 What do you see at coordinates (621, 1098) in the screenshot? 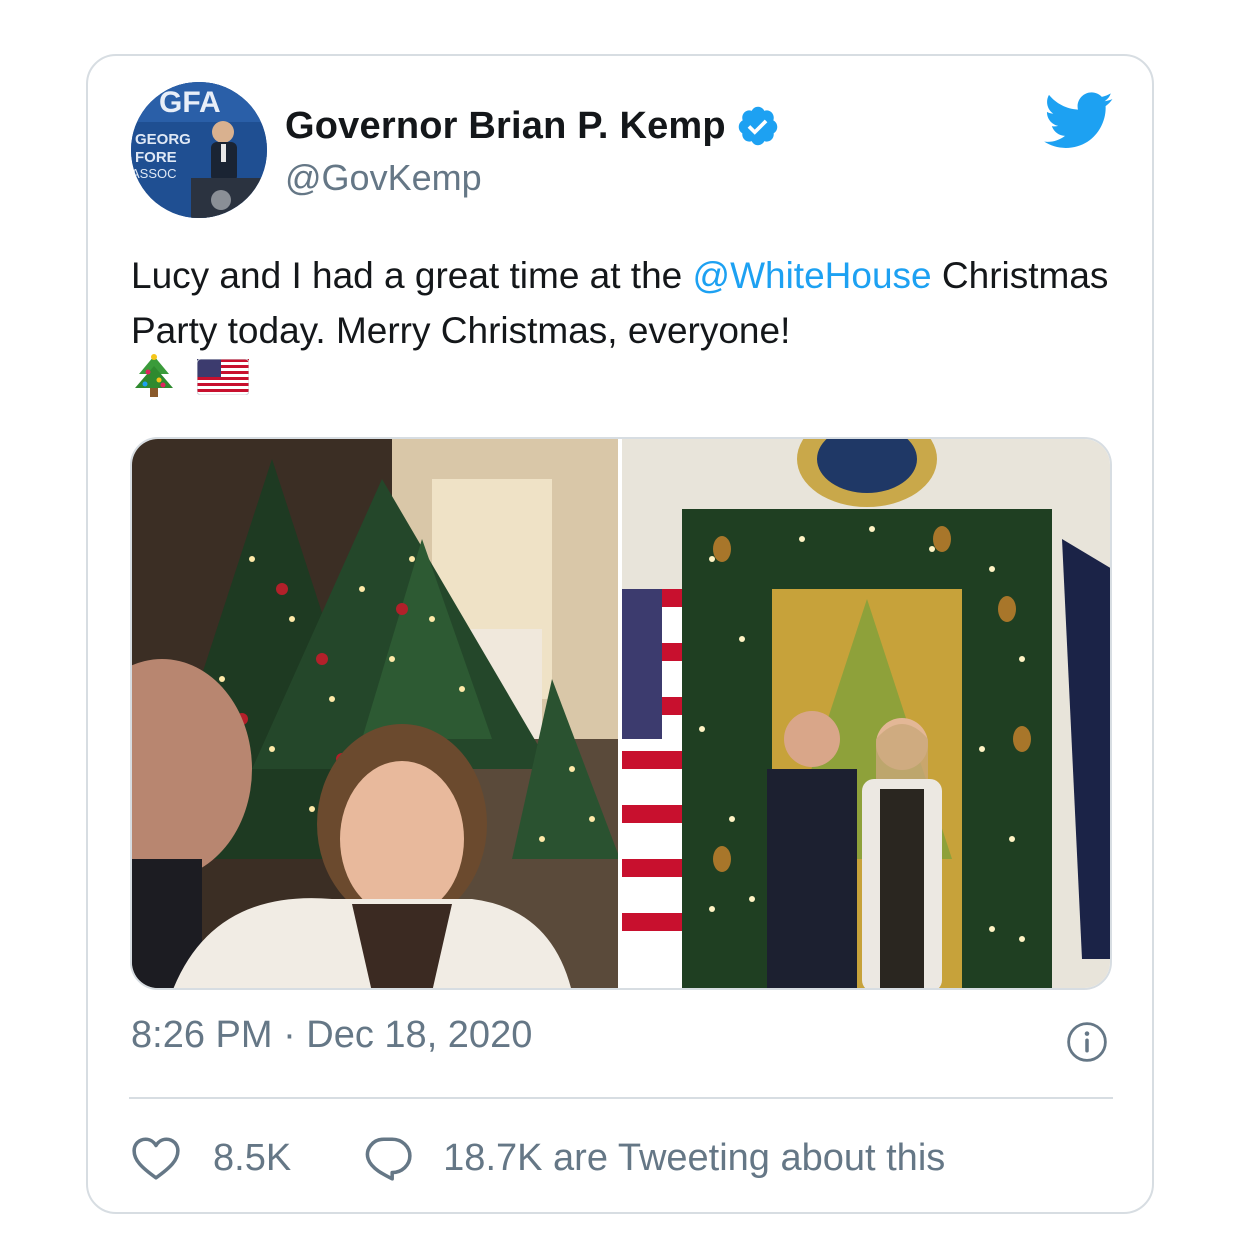
I see `divider` at bounding box center [621, 1098].